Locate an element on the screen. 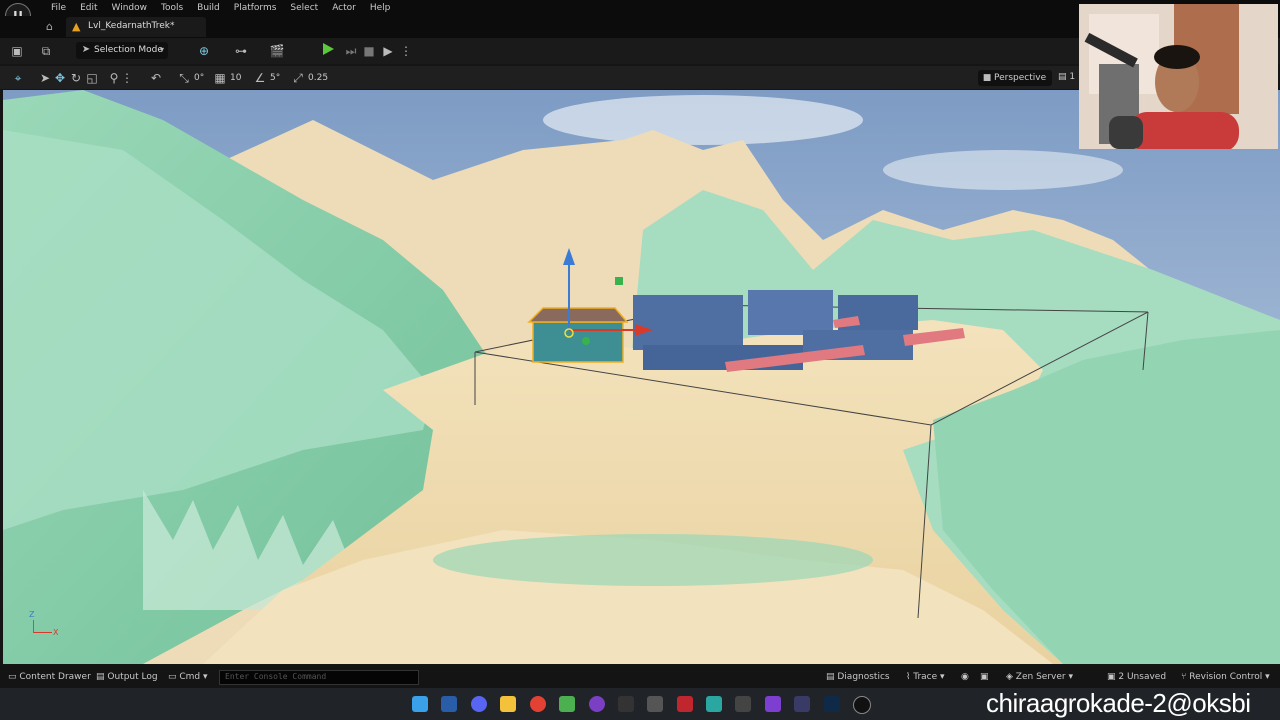 This screenshot has width=1280, height=720. github-icon is located at coordinates (597, 704).